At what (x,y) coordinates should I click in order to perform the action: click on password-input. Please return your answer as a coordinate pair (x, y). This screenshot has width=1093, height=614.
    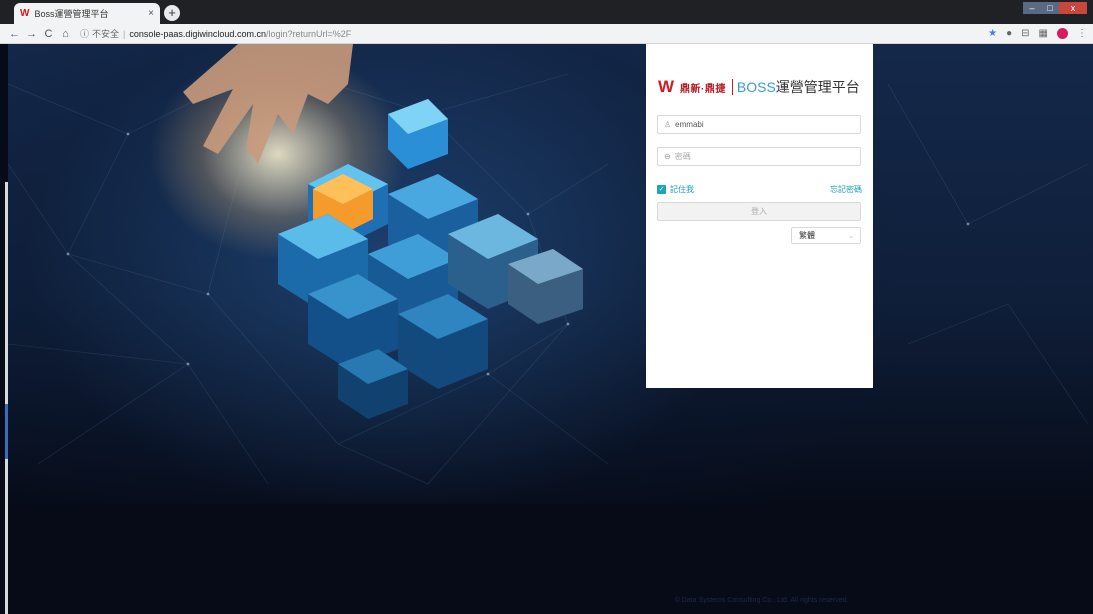
    Looking at the image, I should click on (759, 156).